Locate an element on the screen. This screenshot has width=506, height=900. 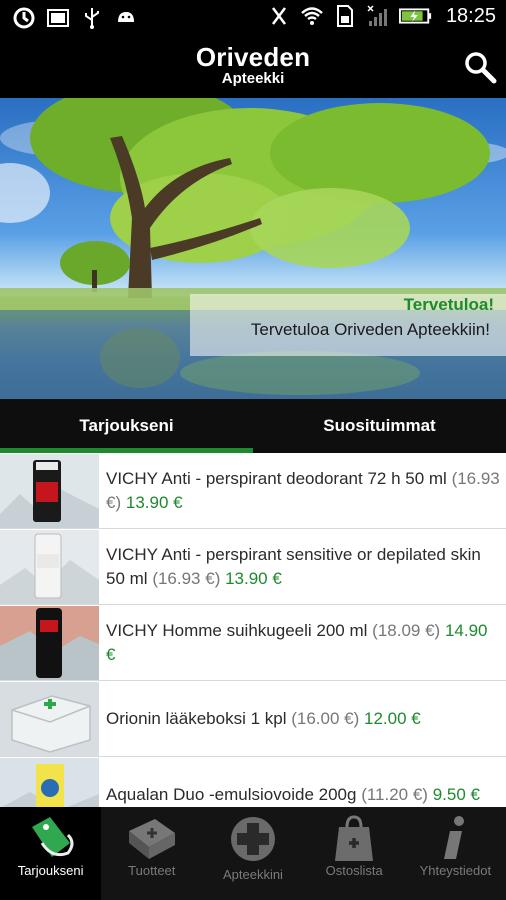
nav-yhteystiedot: Yhteystiedot is located at coordinates (455, 853).